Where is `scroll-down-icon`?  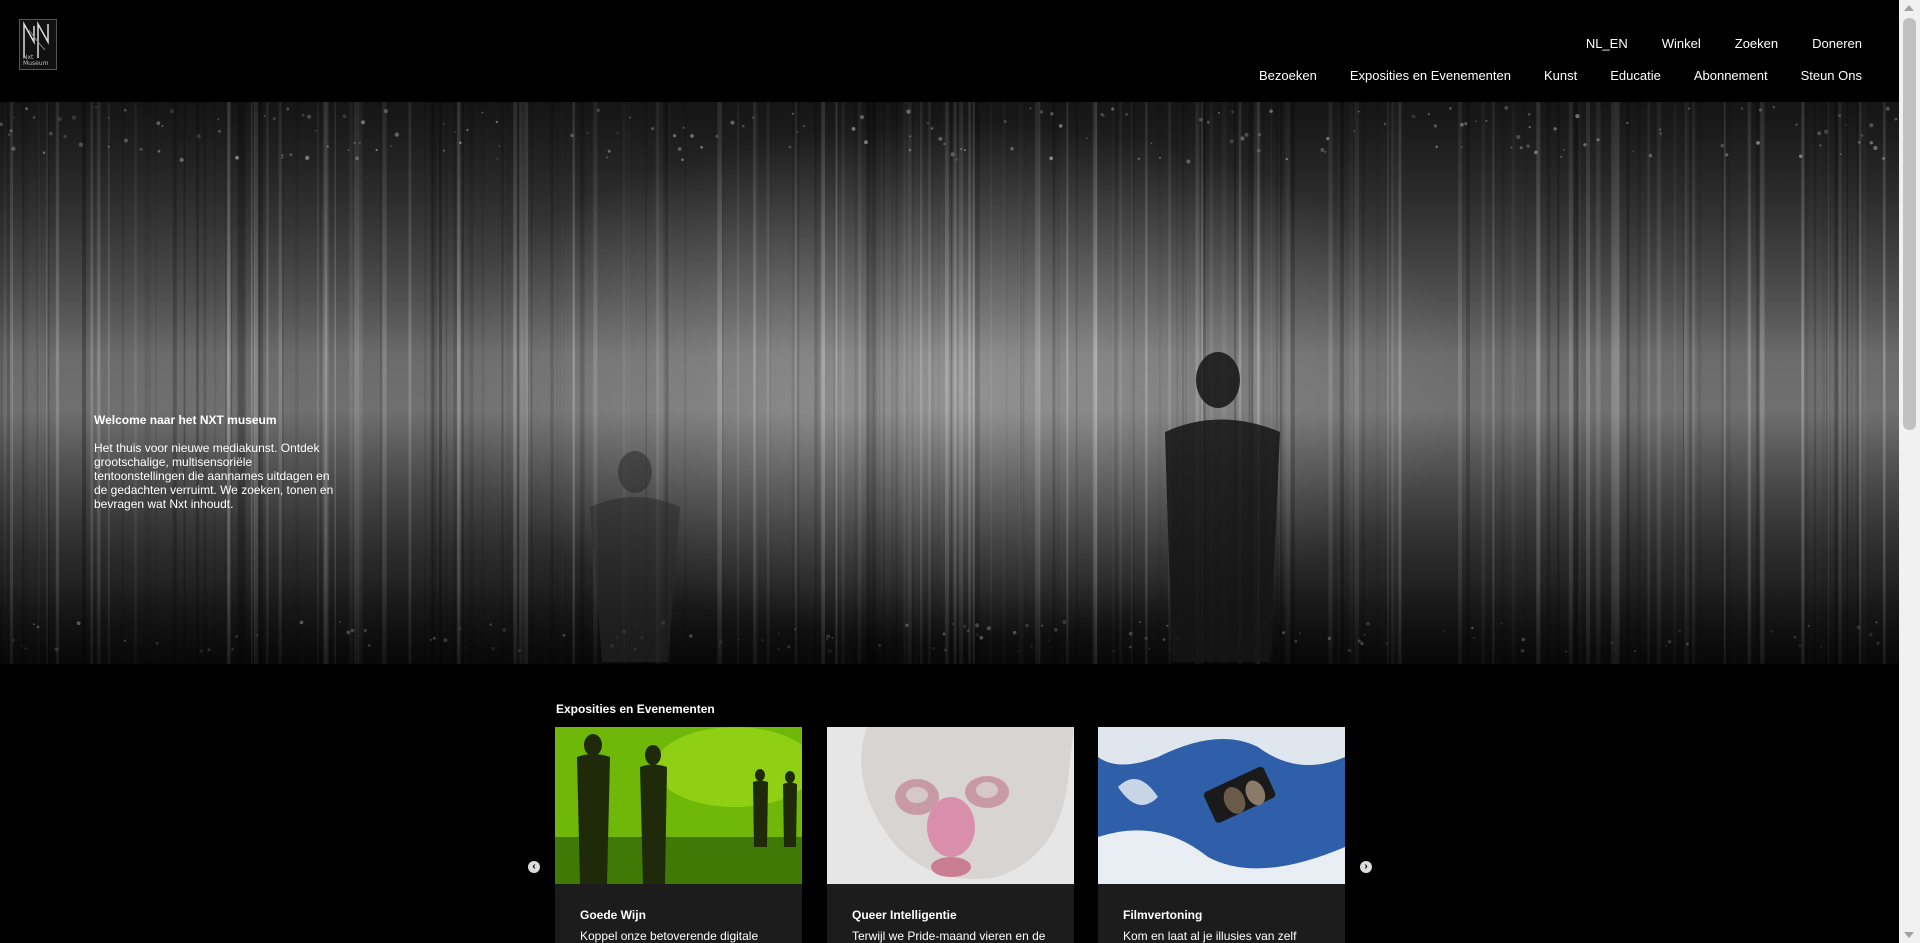
scroll-down-icon is located at coordinates (1909, 935).